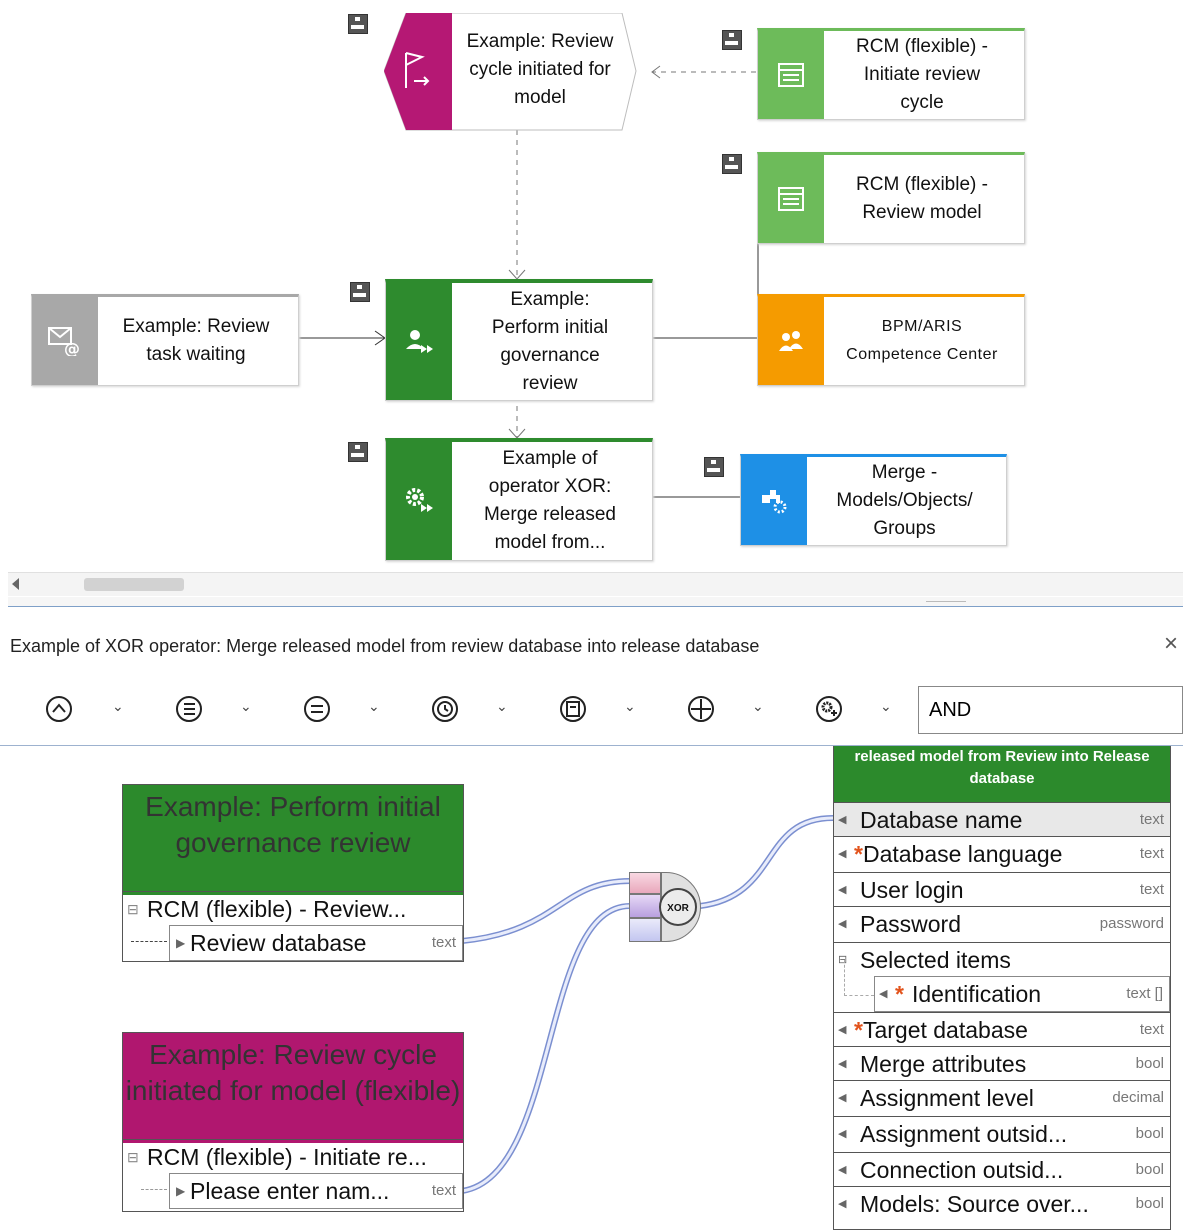 Image resolution: width=1183 pixels, height=1230 pixels. I want to click on service-task-icon, so click(419, 501).